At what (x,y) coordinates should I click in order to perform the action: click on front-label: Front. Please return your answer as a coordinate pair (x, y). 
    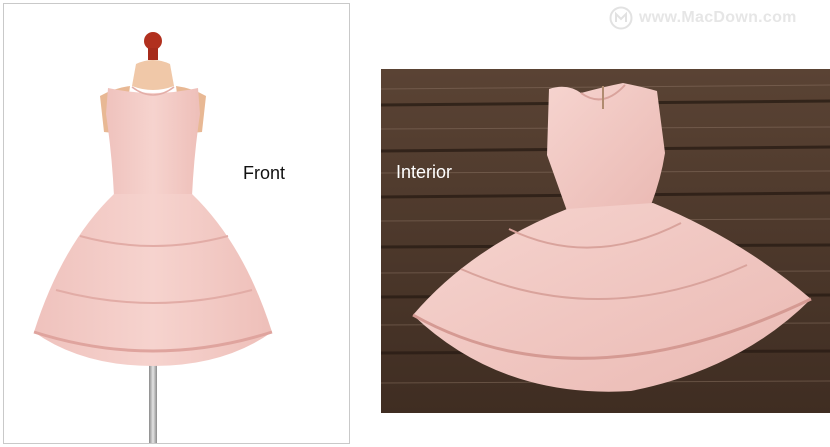
    Looking at the image, I should click on (264, 173).